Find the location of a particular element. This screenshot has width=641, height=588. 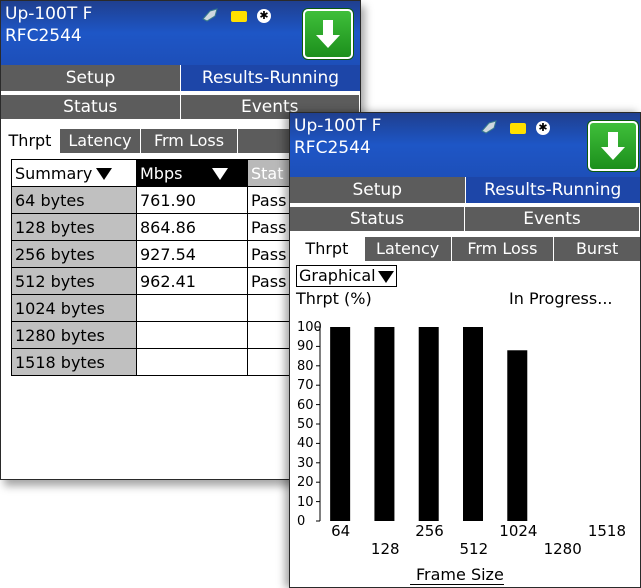

x-axis-label: Frame Size is located at coordinates (457, 575).